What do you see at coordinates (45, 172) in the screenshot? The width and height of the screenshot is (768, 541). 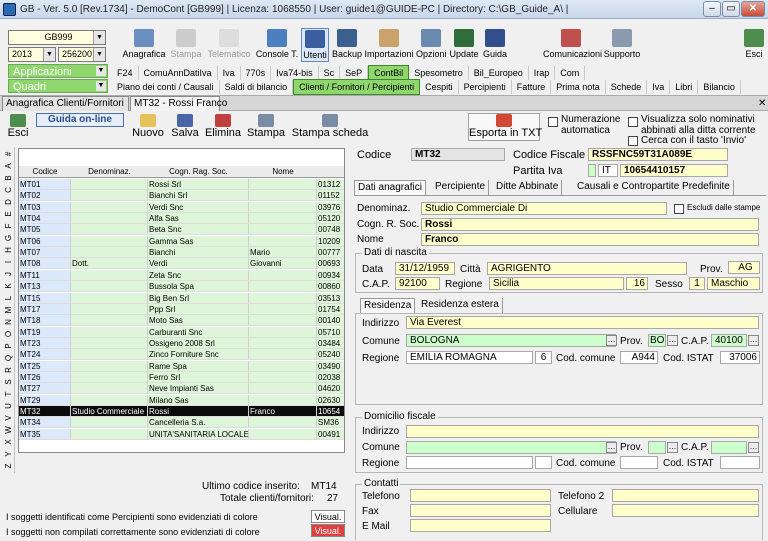 I see `column-header-codice: Codice` at bounding box center [45, 172].